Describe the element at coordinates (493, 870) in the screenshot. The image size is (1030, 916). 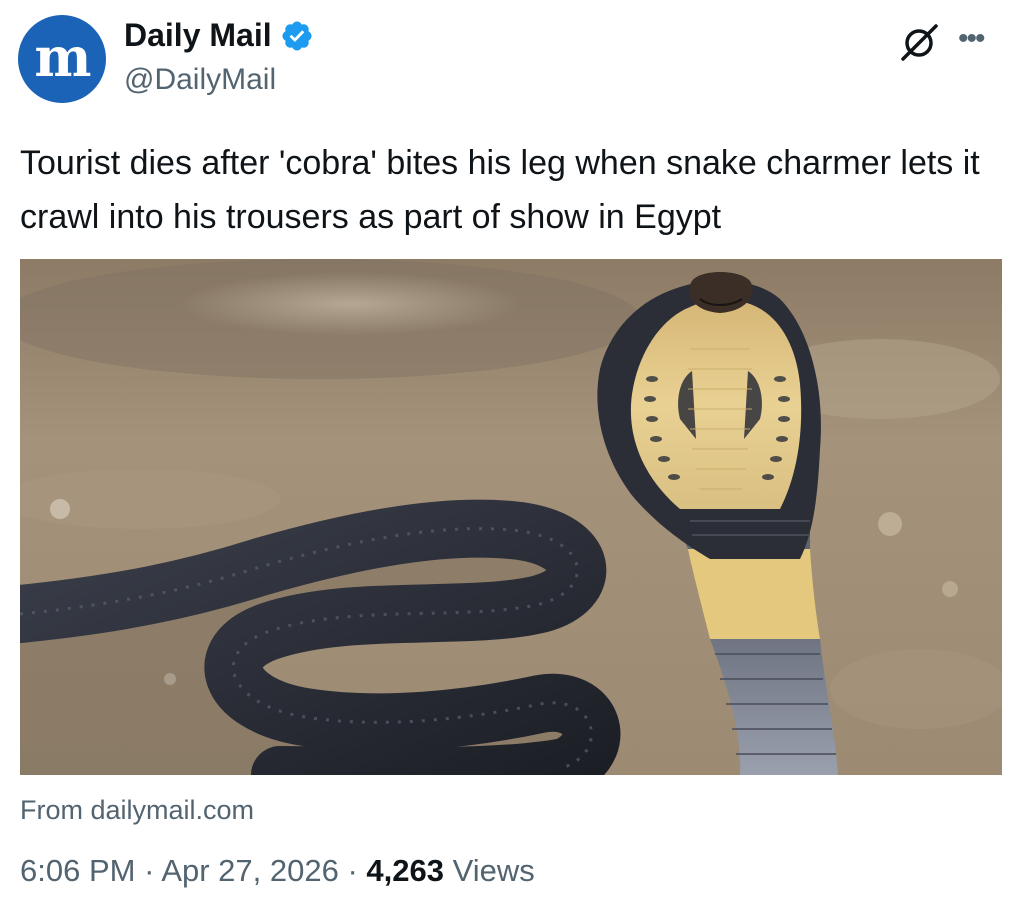
I see `views-label: Views` at that location.